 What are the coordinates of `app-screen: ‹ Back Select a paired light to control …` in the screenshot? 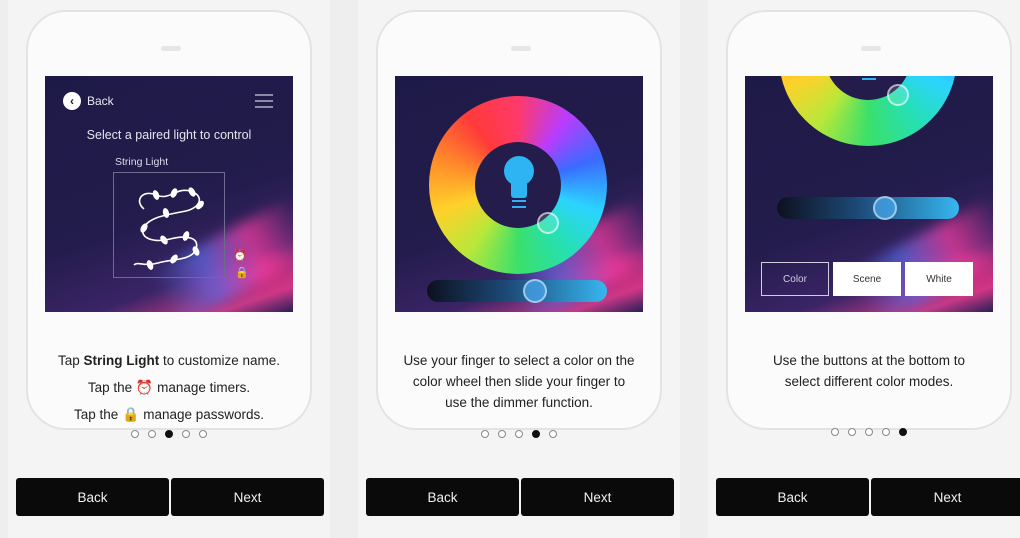 It's located at (169, 194).